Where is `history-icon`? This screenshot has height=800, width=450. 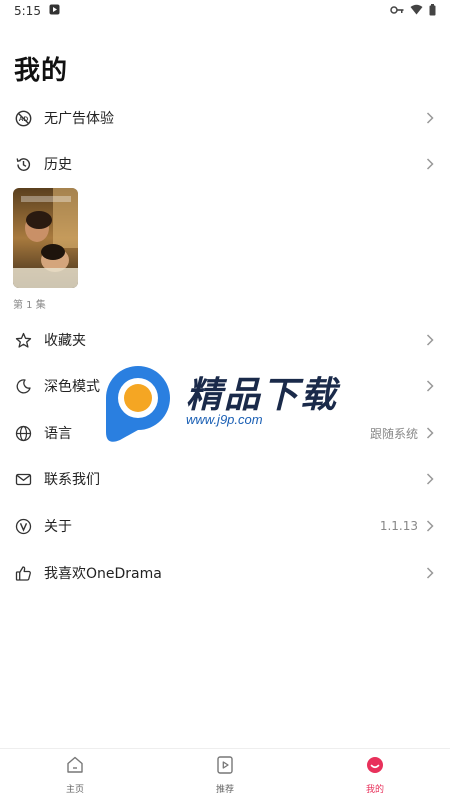
history-icon is located at coordinates (23, 164).